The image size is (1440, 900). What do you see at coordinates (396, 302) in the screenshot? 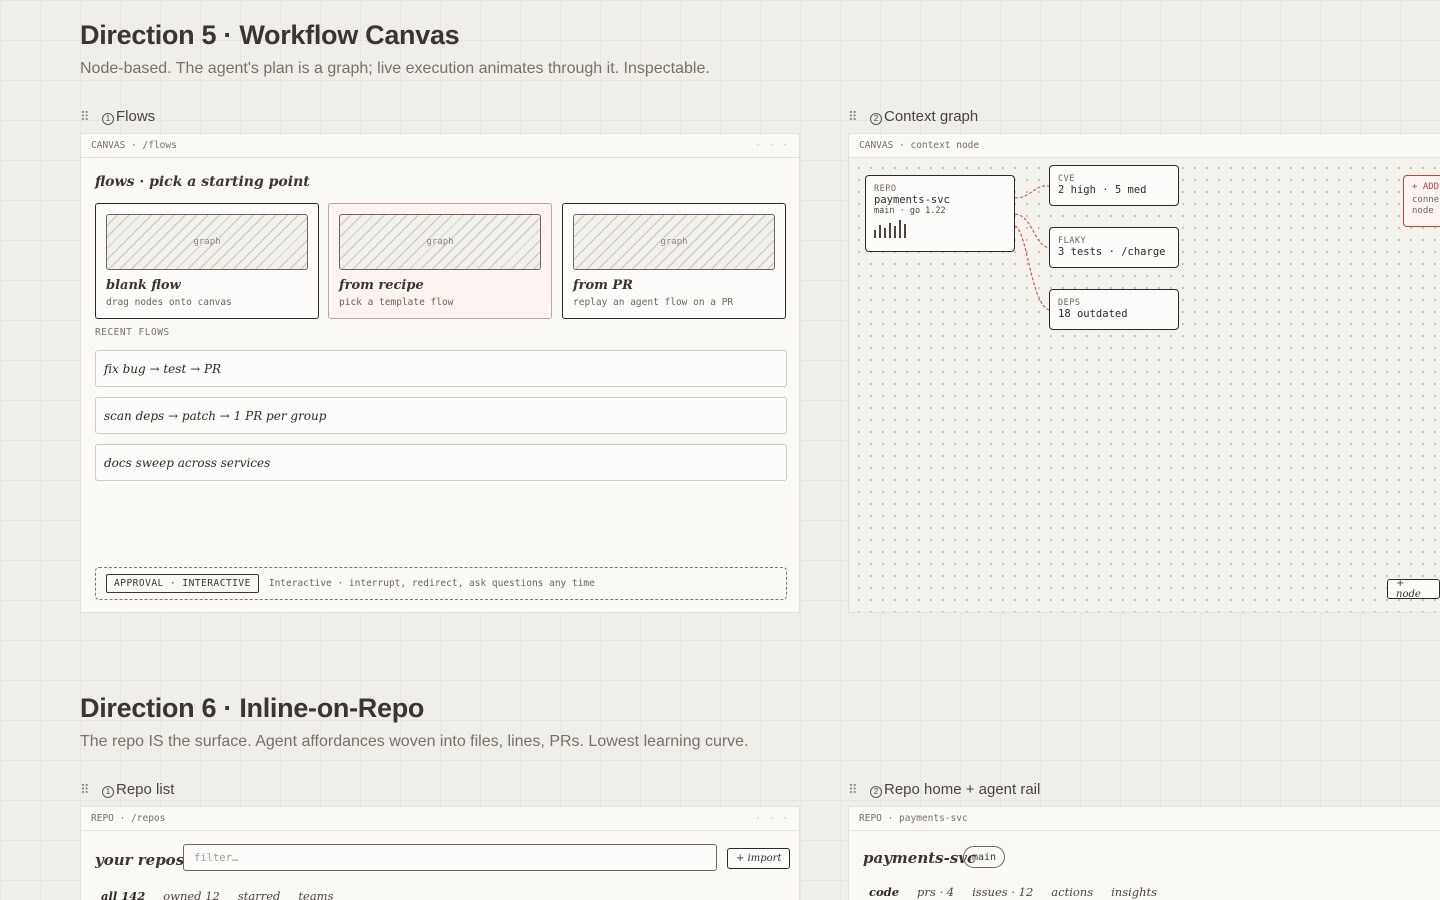
I see `start-card-subtitle: pick a template flow` at bounding box center [396, 302].